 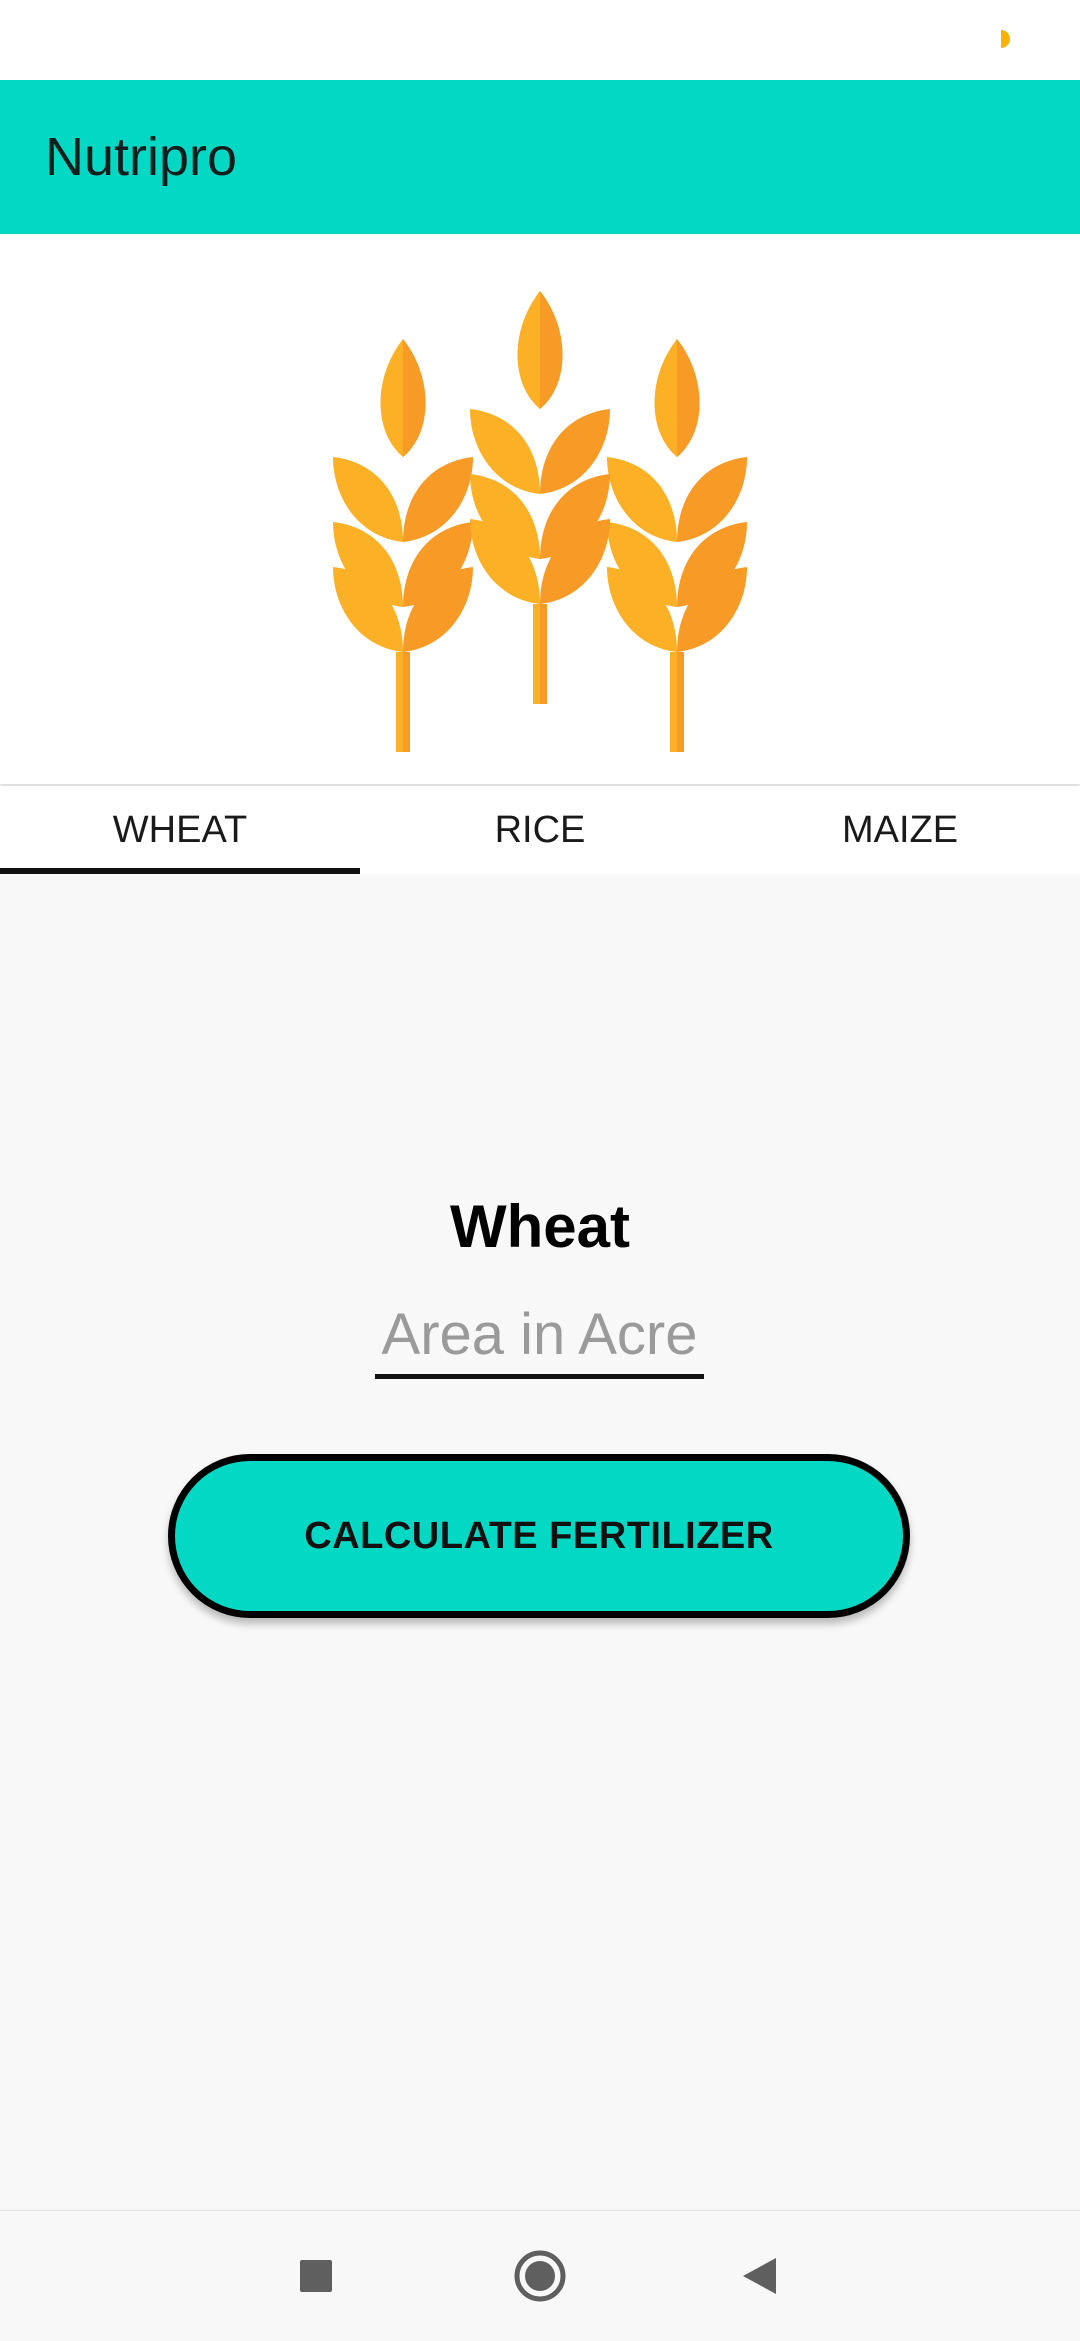 I want to click on status-bar, so click(x=540, y=40).